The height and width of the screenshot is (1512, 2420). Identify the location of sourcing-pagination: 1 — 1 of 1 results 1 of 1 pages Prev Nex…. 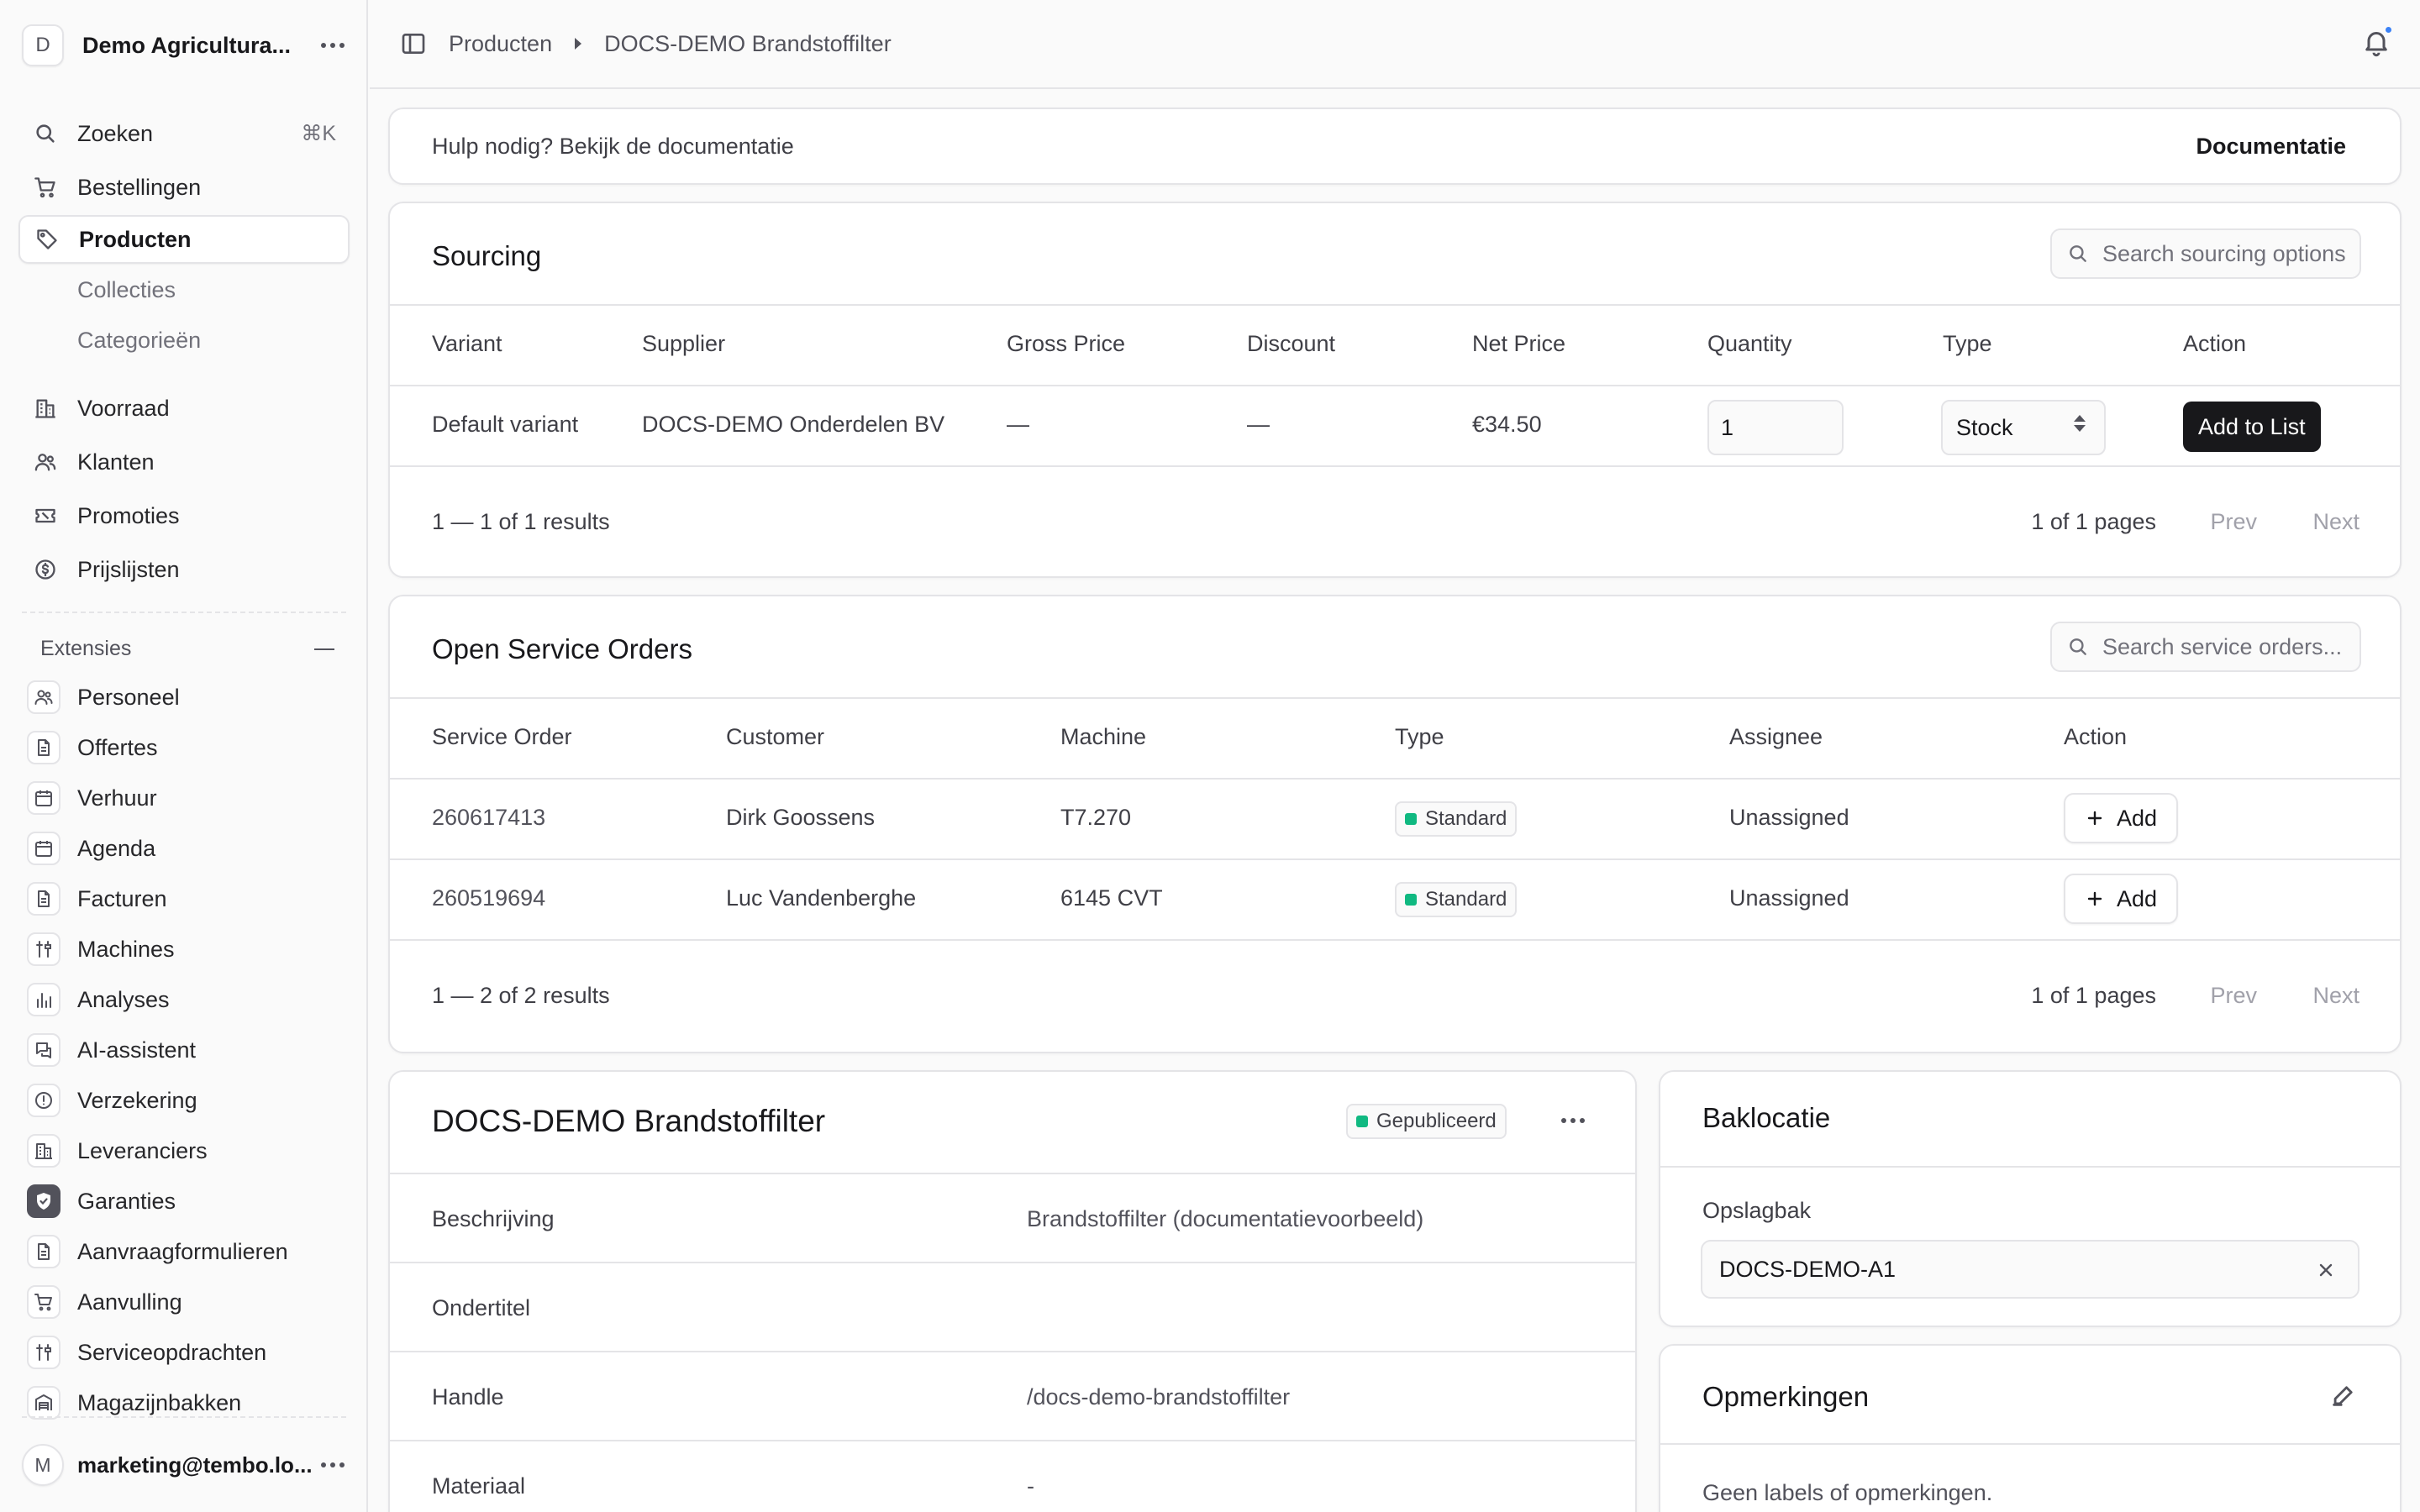
(1395, 522).